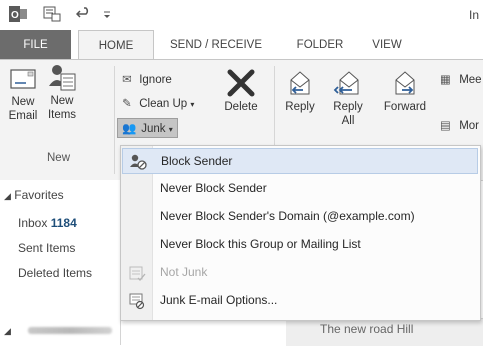  What do you see at coordinates (127, 80) in the screenshot?
I see `ignore-icon: ✉` at bounding box center [127, 80].